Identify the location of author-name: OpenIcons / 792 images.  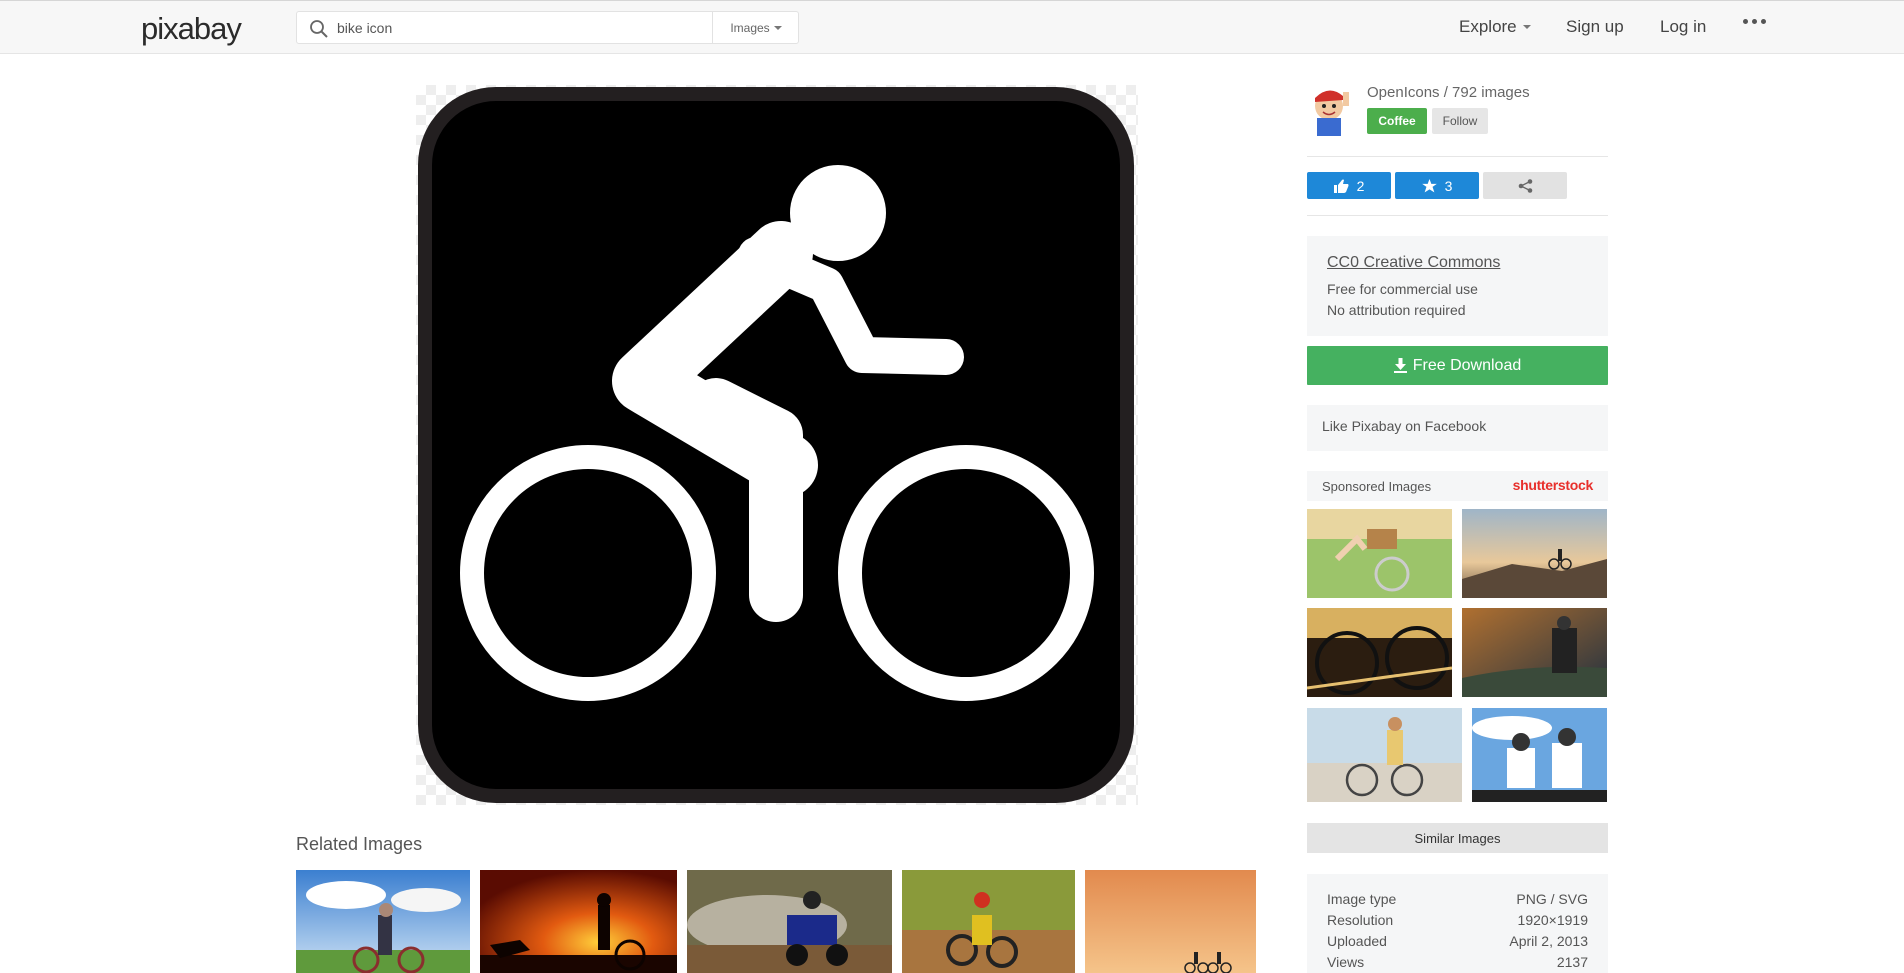
(1448, 92).